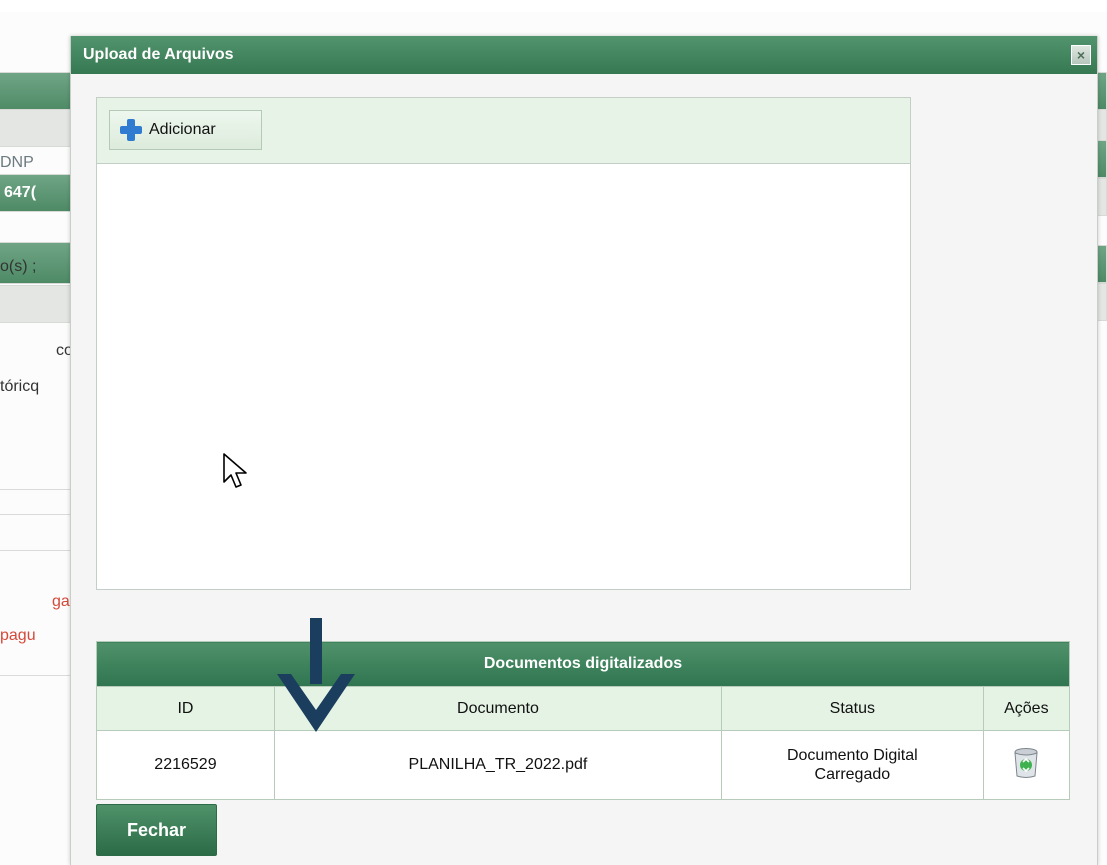 This screenshot has width=1107, height=865. I want to click on background-text: tóricq, so click(20, 386).